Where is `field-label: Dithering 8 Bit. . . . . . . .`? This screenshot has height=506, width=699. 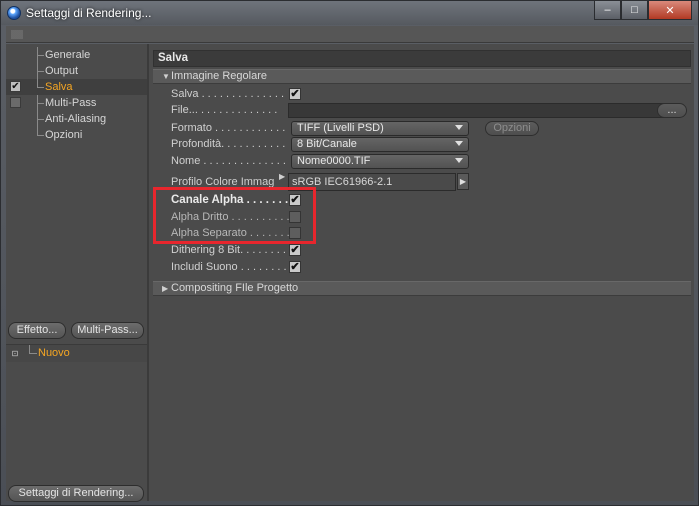
field-label: Dithering 8 Bit. . . . . . . . is located at coordinates (228, 250).